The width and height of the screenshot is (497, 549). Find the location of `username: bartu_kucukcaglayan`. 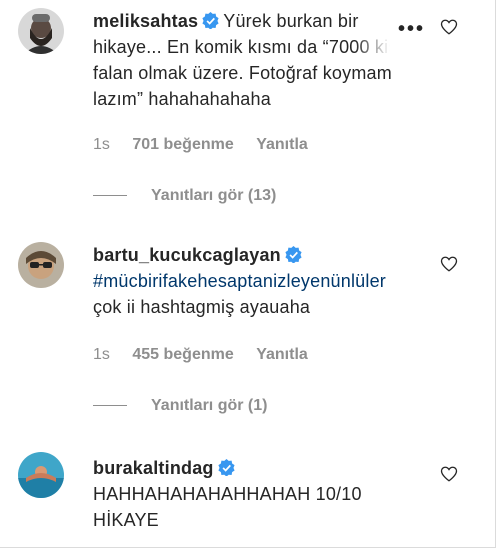

username: bartu_kucukcaglayan is located at coordinates (187, 255).